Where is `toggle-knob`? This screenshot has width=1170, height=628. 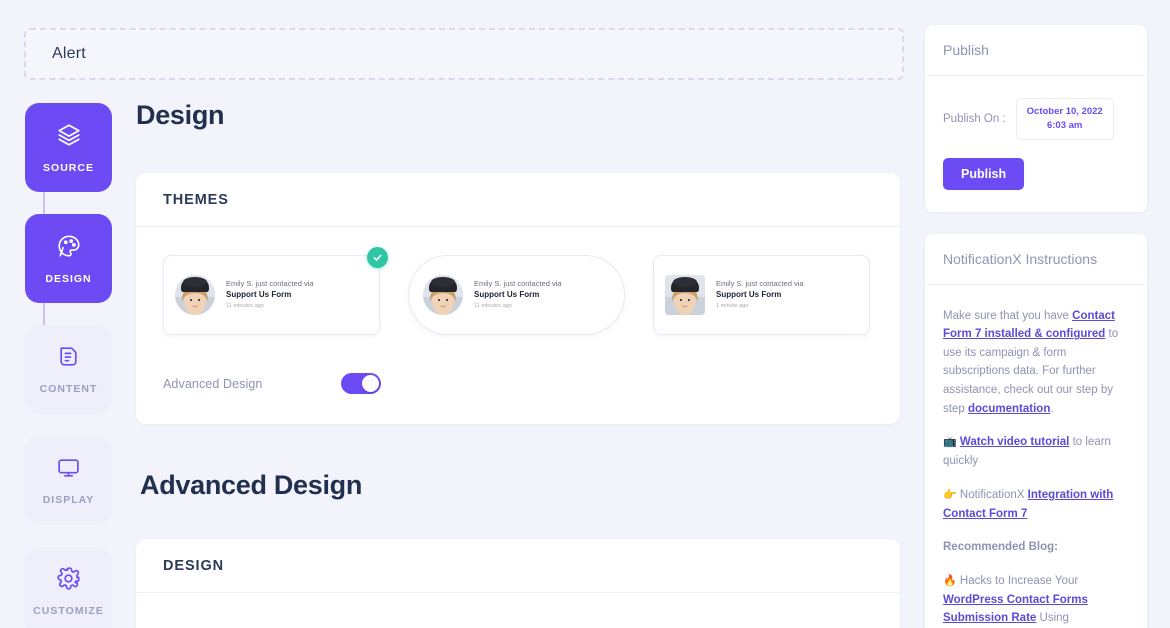
toggle-knob is located at coordinates (370, 383).